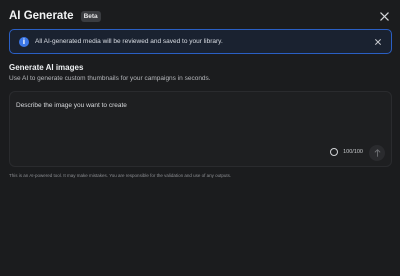 Image resolution: width=400 pixels, height=276 pixels. Describe the element at coordinates (353, 152) in the screenshot. I see `counter-text: 100/100` at that location.